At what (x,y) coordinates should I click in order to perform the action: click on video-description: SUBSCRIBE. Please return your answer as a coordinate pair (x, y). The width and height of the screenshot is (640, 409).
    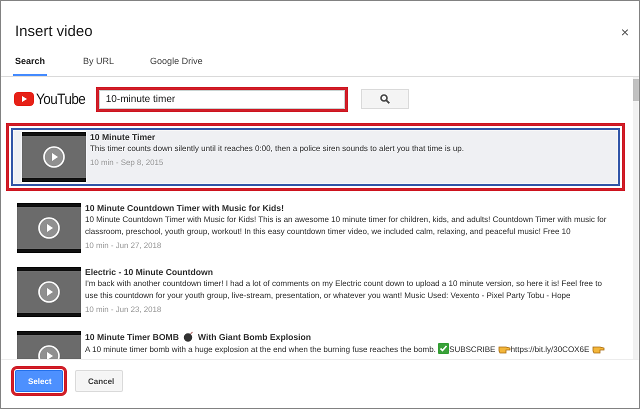
    Looking at the image, I should click on (472, 349).